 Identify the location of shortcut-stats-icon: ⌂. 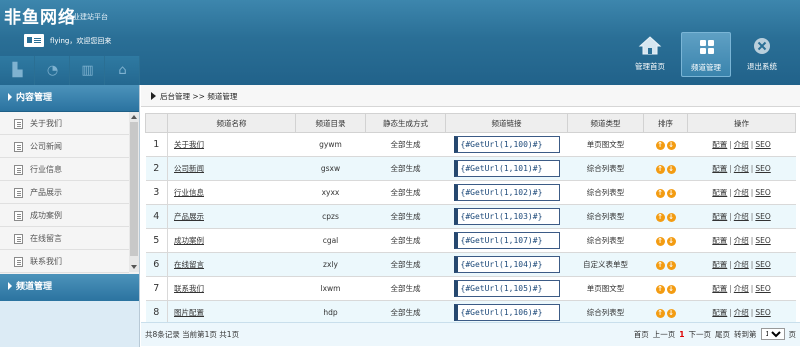
(122, 70).